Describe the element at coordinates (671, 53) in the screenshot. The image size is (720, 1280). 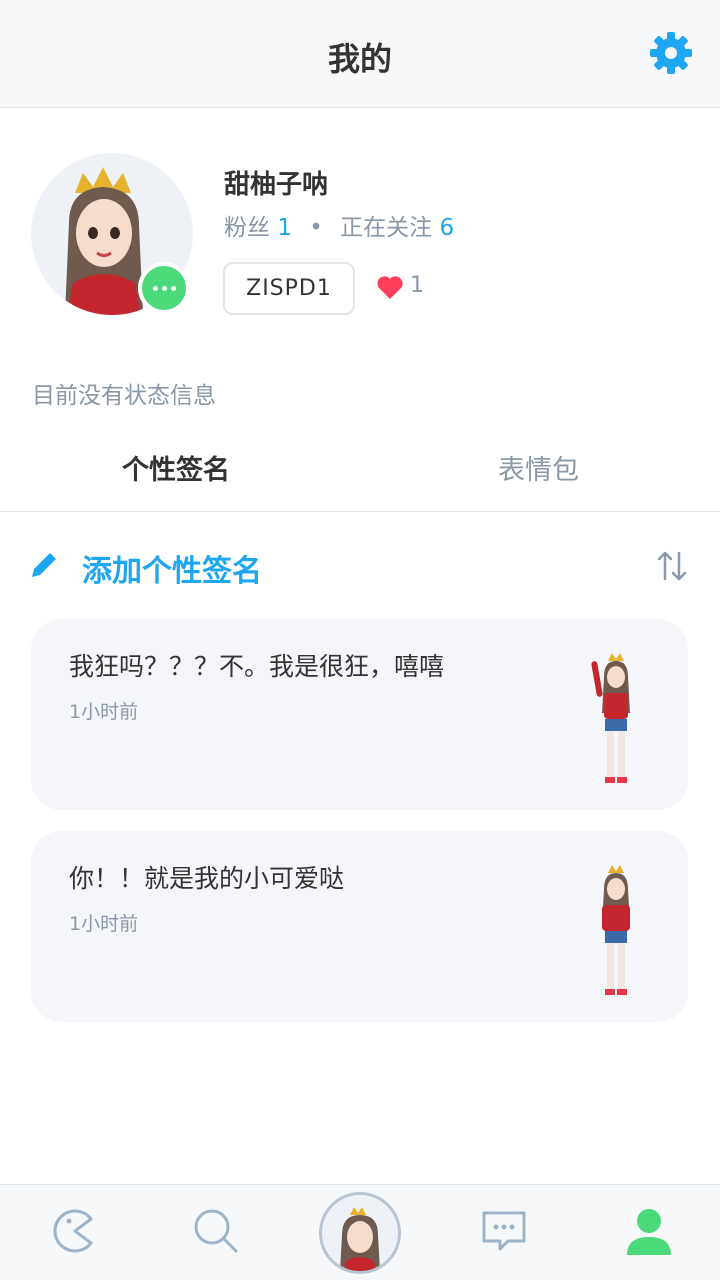
I see `gear-icon` at that location.